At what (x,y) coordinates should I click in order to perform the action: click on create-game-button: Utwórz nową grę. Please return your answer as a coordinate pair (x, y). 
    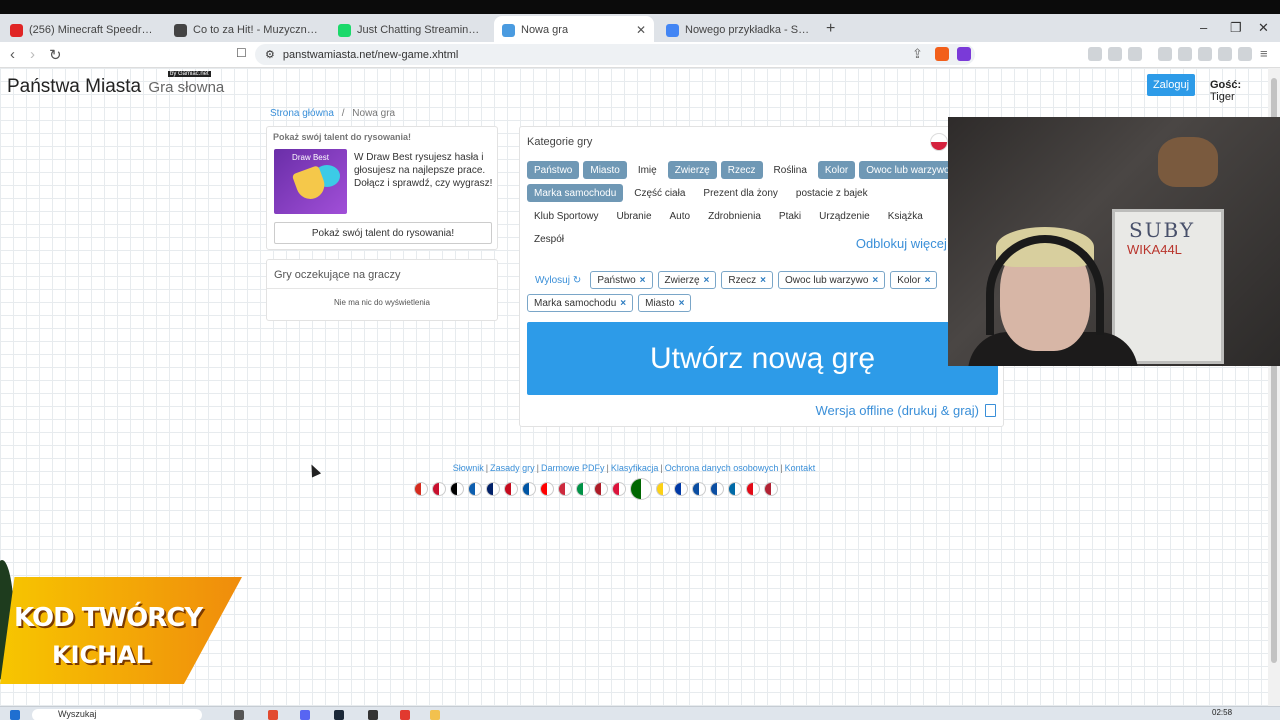
    Looking at the image, I should click on (762, 358).